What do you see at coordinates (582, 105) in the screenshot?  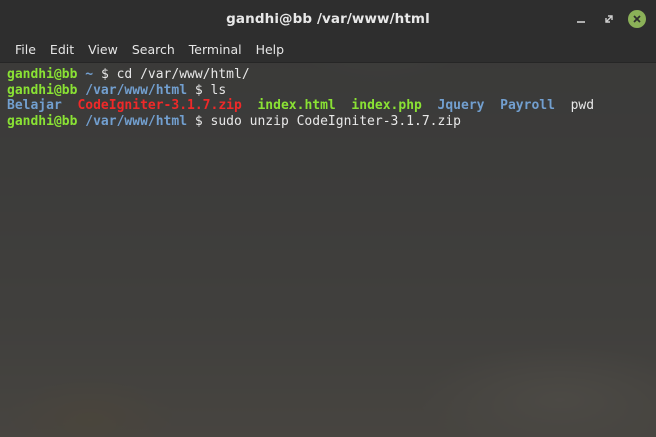 I see `ls-entry-file: pwd` at bounding box center [582, 105].